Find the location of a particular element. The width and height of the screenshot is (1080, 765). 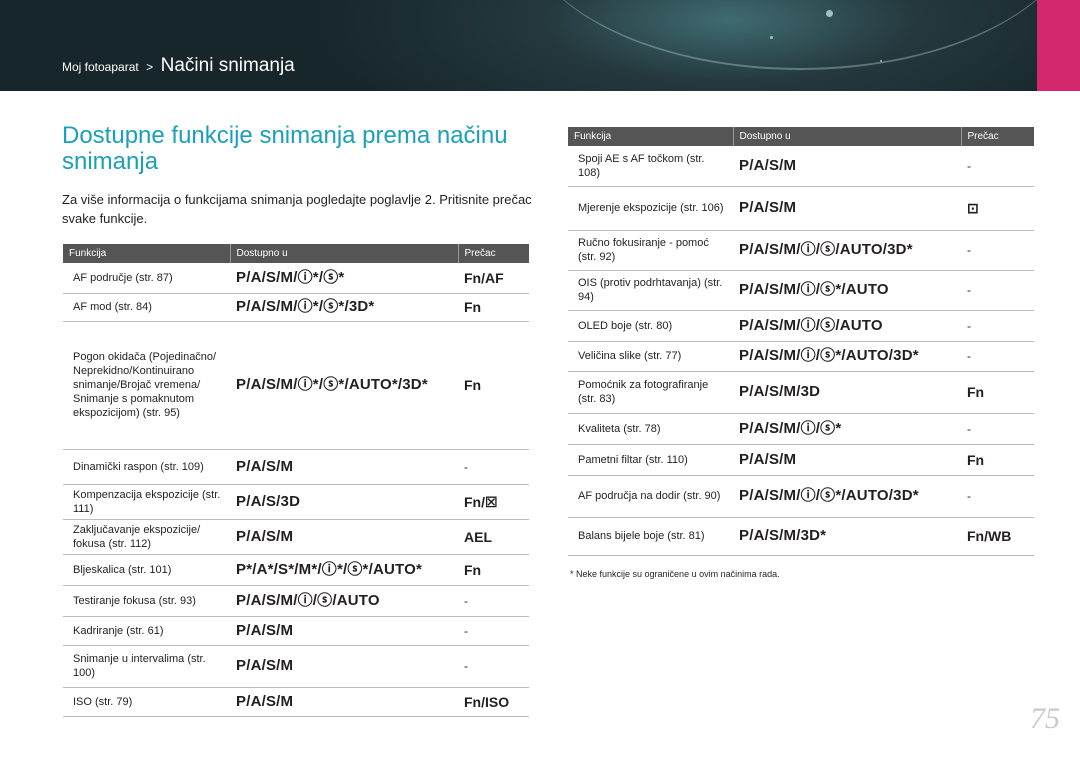

table-row: Kadriranje (str. 61) P/A/S/M - is located at coordinates (296, 631).